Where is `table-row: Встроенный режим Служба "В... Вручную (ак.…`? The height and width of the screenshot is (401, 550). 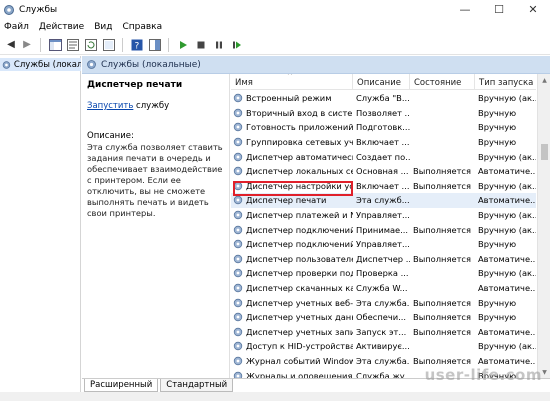
table-row: Встроенный режим Служба "В... Вручную (ак.… is located at coordinates (383, 98).